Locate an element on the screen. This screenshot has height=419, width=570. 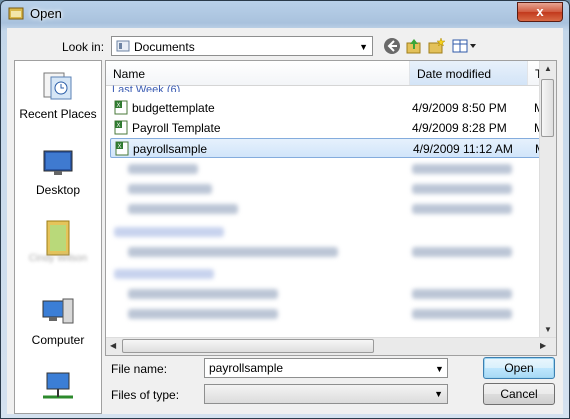
scroll-down-icon: ▼ is located at coordinates (548, 329).